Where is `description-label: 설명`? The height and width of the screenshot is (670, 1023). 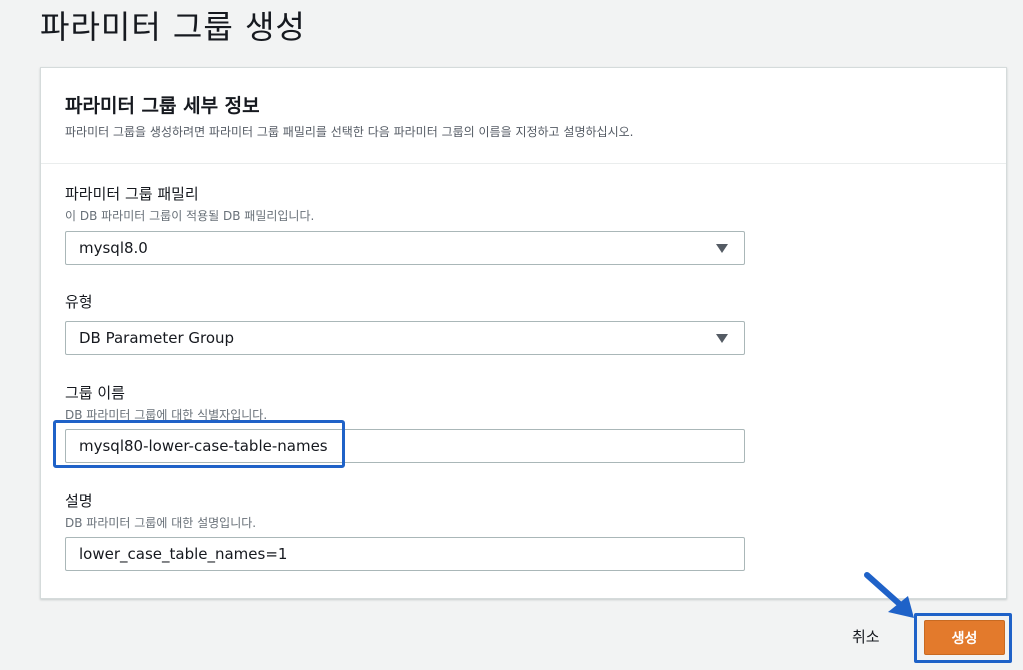
description-label: 설명 is located at coordinates (79, 501).